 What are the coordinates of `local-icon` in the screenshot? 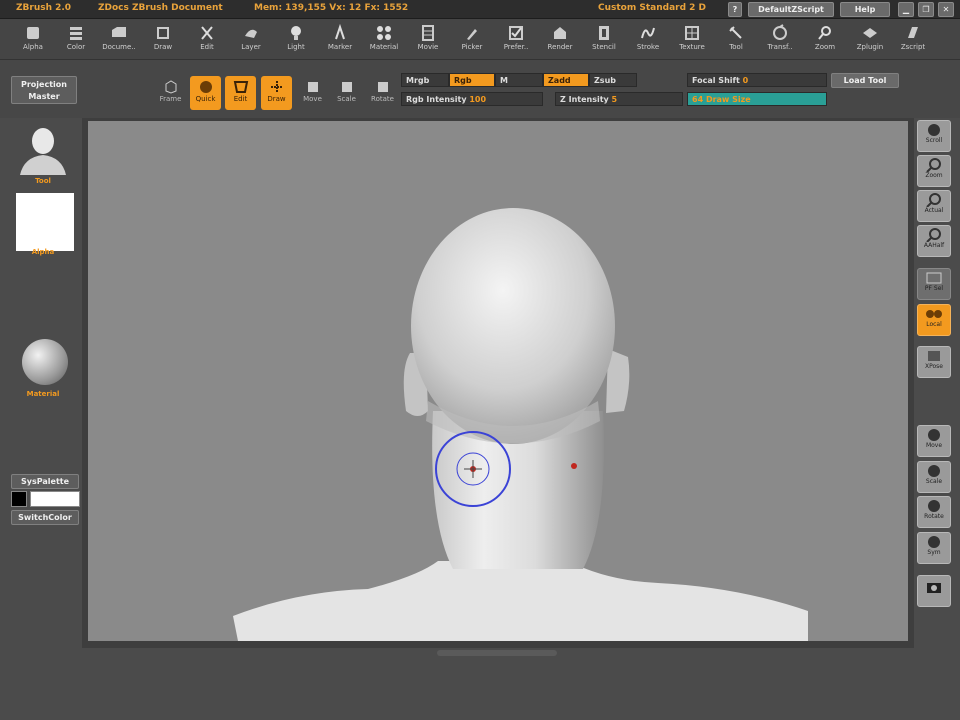 It's located at (934, 314).